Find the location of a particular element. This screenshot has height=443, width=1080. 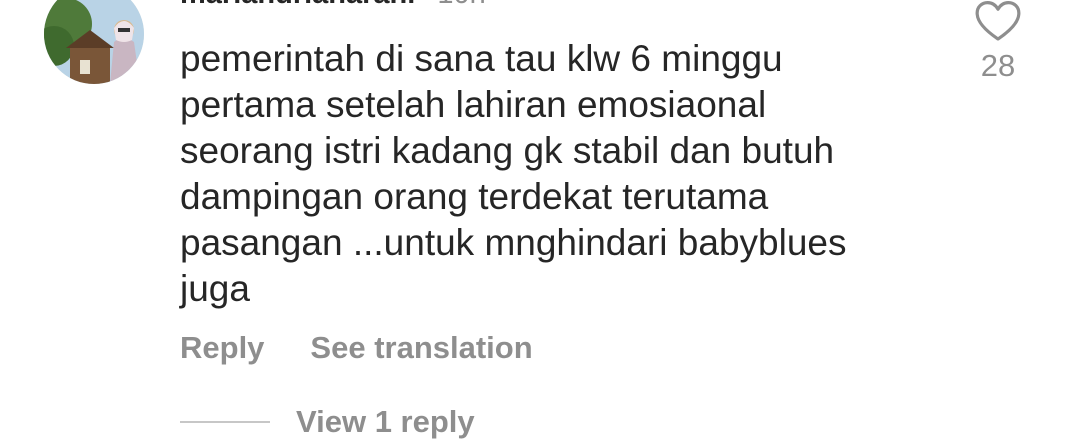

username: mariandrianarani is located at coordinates (297, 5).